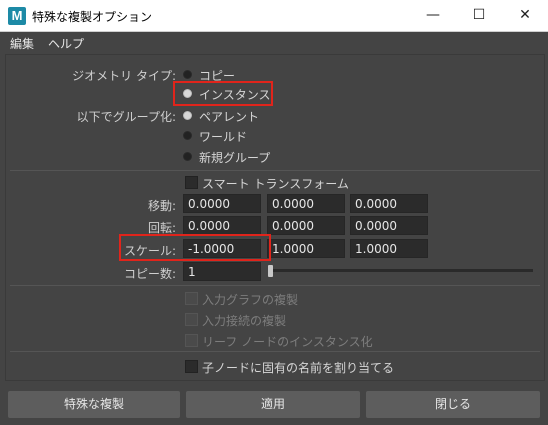 This screenshot has height=425, width=548. What do you see at coordinates (275, 184) in the screenshot?
I see `smart-transform-label: スマート トランスフォーム` at bounding box center [275, 184].